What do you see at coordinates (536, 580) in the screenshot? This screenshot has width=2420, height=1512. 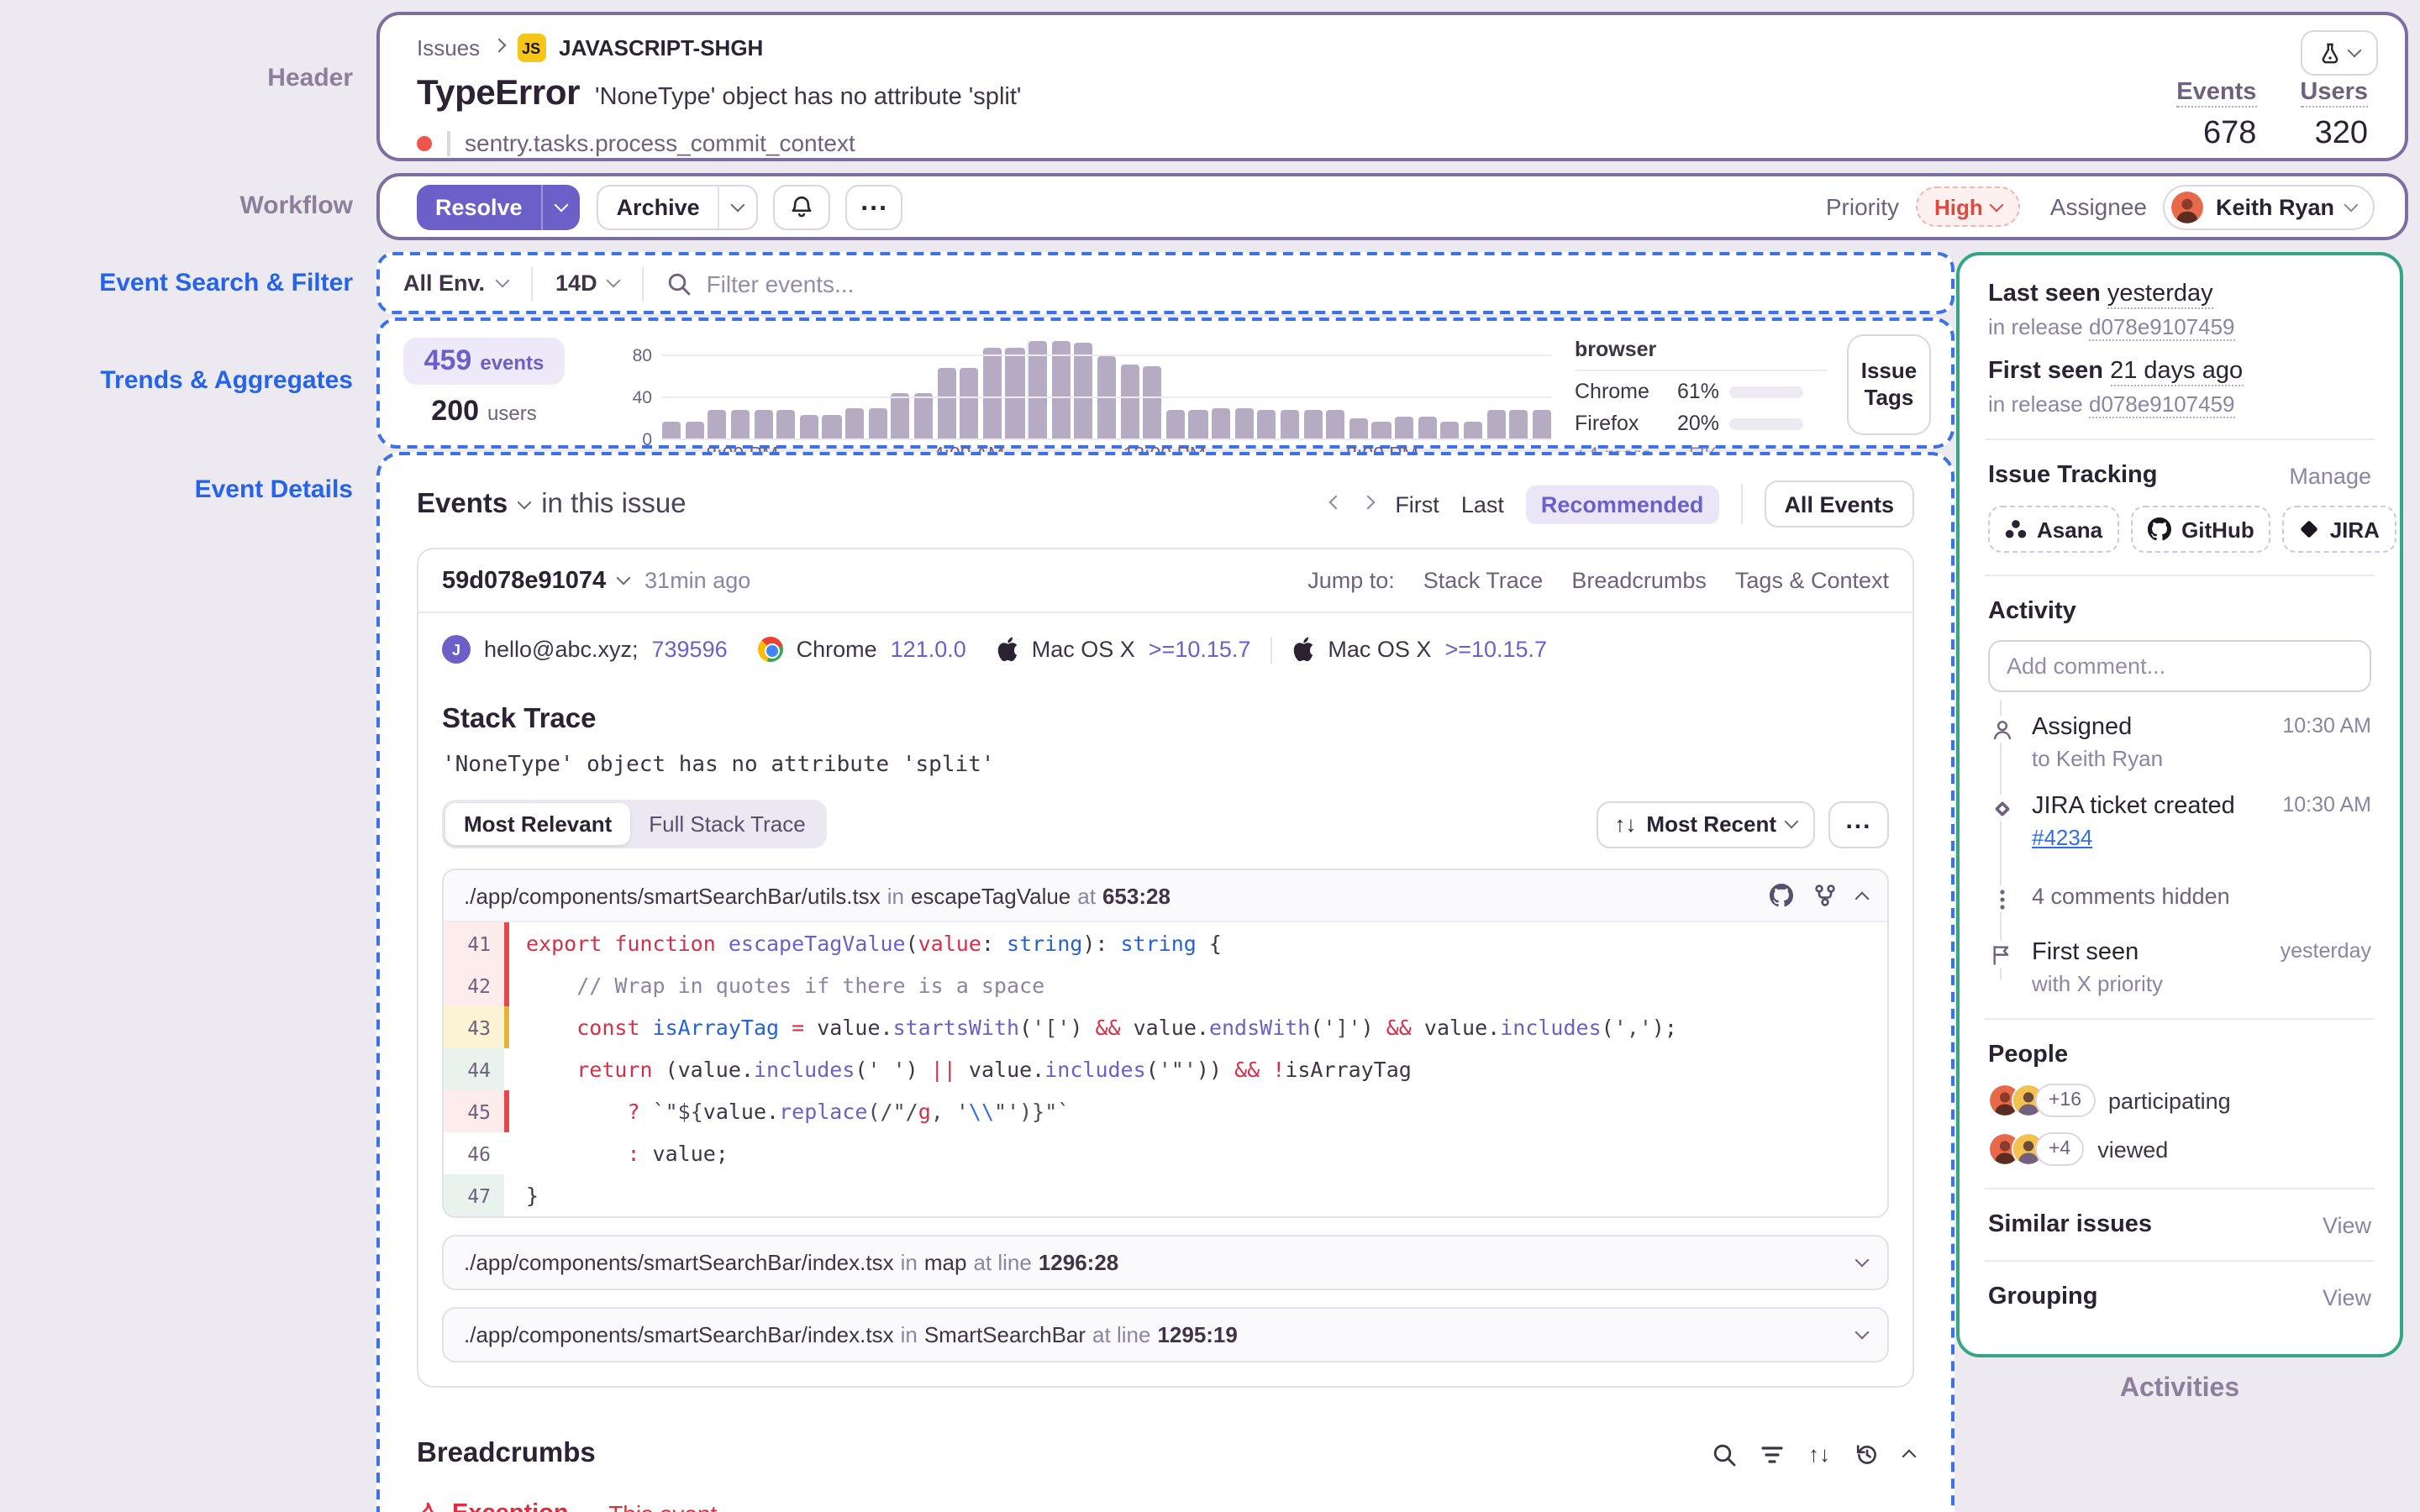 I see `event-id-dropdown: 59d078e91074` at bounding box center [536, 580].